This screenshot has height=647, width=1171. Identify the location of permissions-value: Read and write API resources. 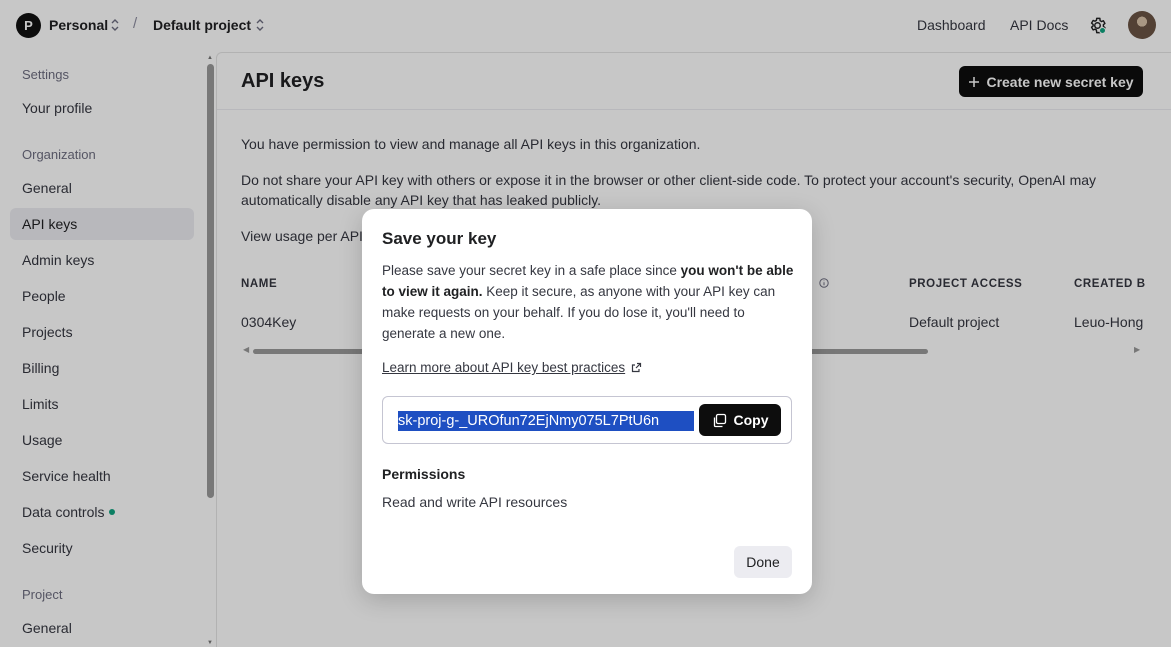
(475, 502).